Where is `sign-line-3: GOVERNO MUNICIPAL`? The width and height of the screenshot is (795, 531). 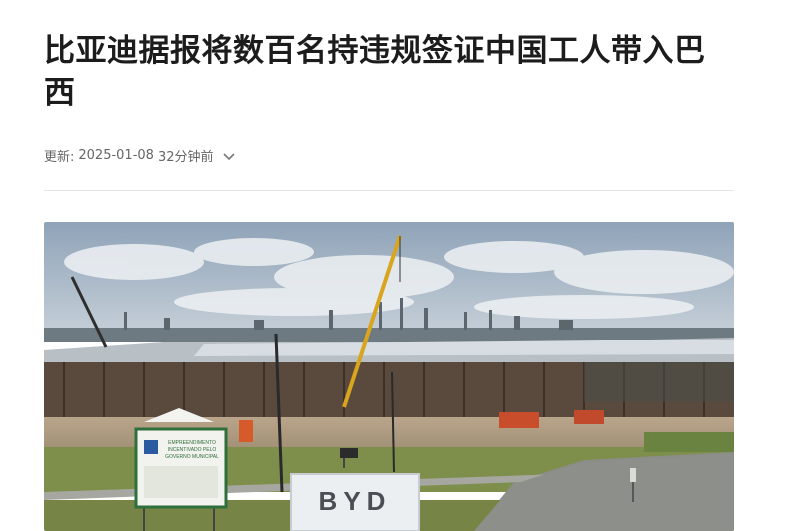 sign-line-3: GOVERNO MUNICIPAL is located at coordinates (192, 457).